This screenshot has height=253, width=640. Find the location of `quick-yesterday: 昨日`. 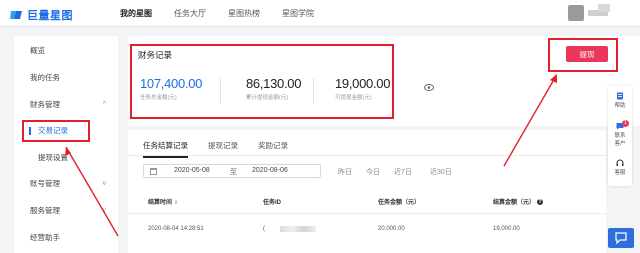

quick-yesterday: 昨日 is located at coordinates (345, 172).